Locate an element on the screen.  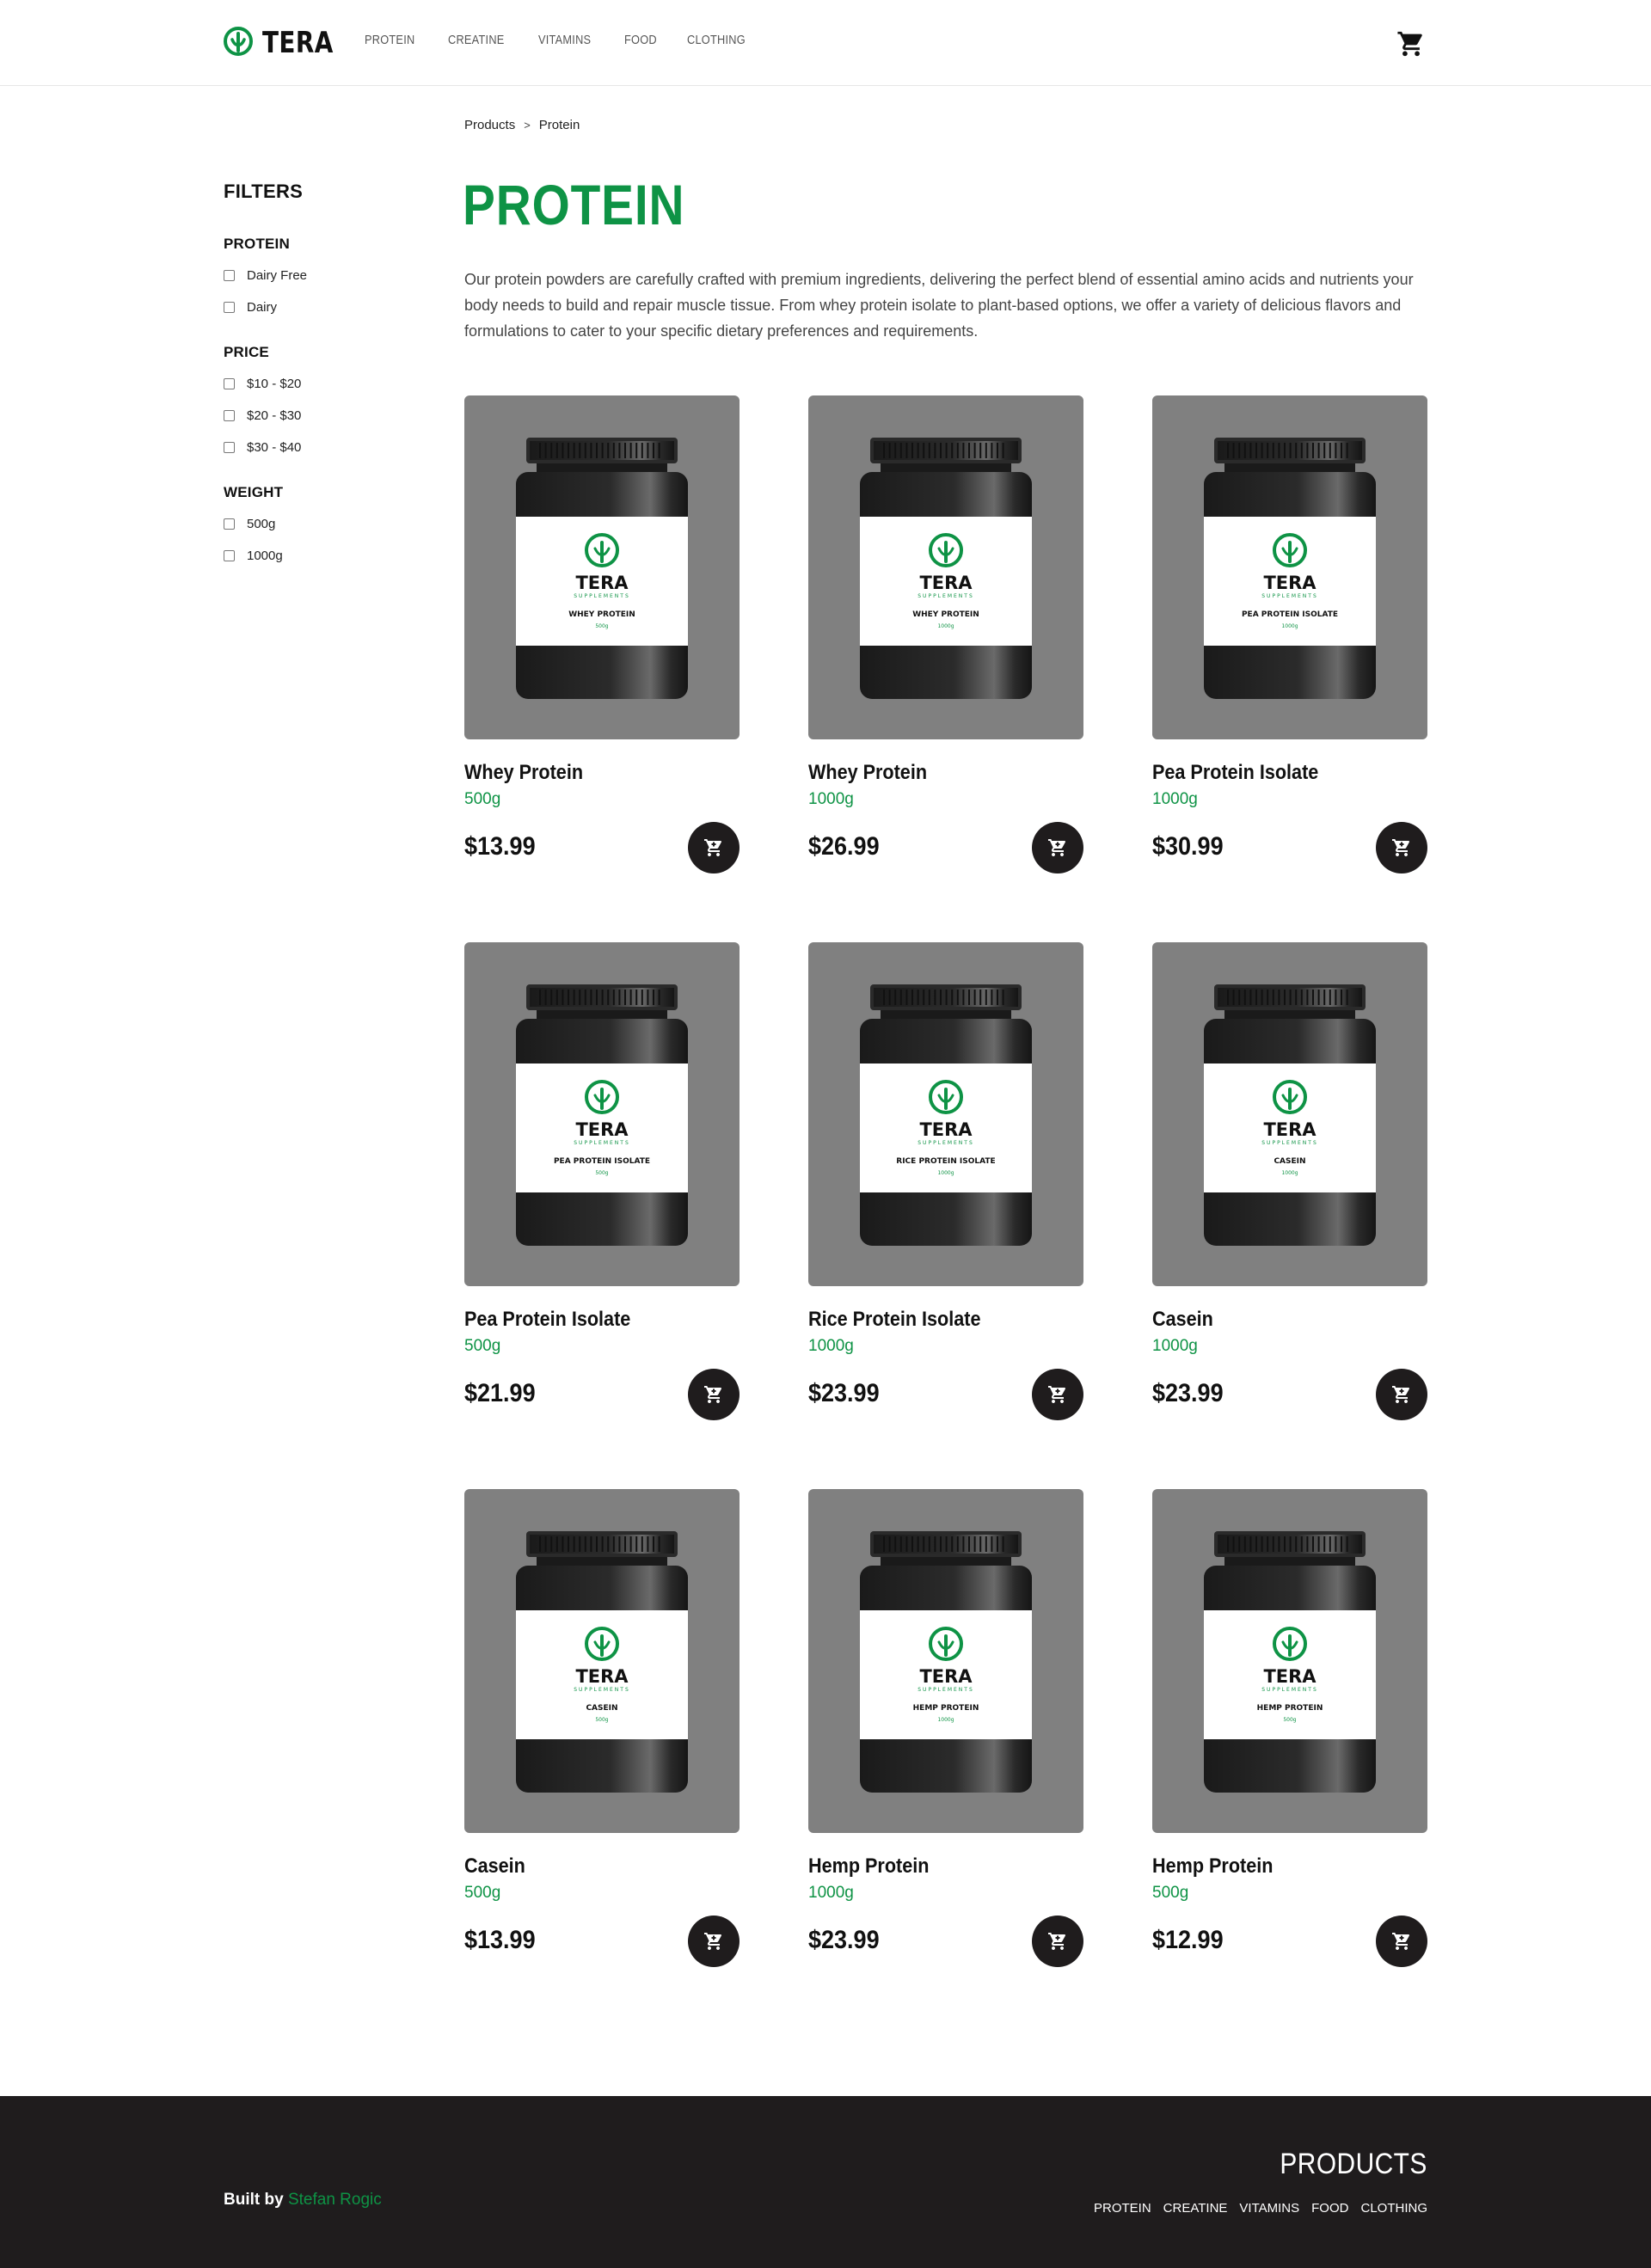
product-jar-image: TERASUPPLEMENTS HEMP PROTEIN 1000g is located at coordinates (946, 1662).